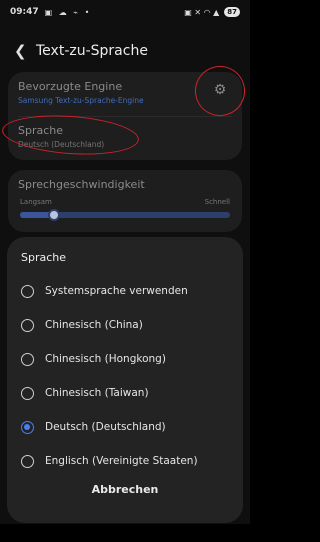 The width and height of the screenshot is (320, 542). I want to click on option-label: Chinesisch (Taiwan), so click(97, 393).